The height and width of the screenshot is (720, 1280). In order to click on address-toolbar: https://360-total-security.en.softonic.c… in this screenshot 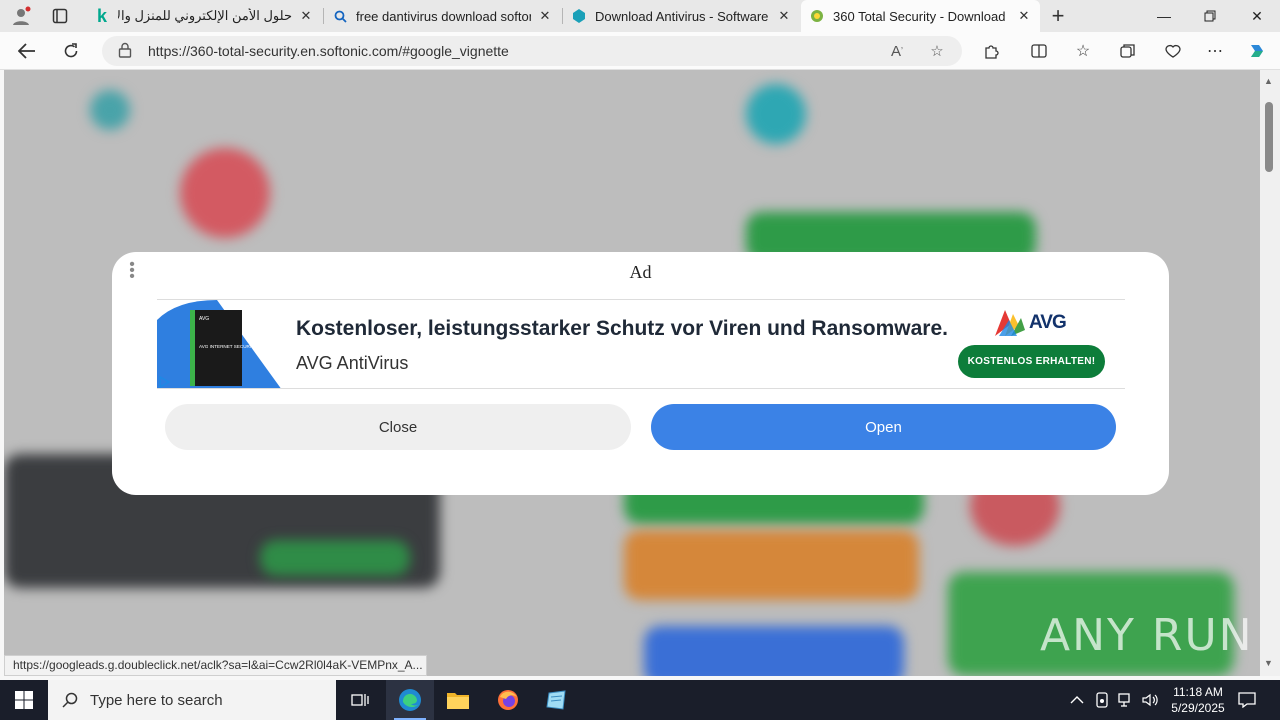, I will do `click(640, 51)`.